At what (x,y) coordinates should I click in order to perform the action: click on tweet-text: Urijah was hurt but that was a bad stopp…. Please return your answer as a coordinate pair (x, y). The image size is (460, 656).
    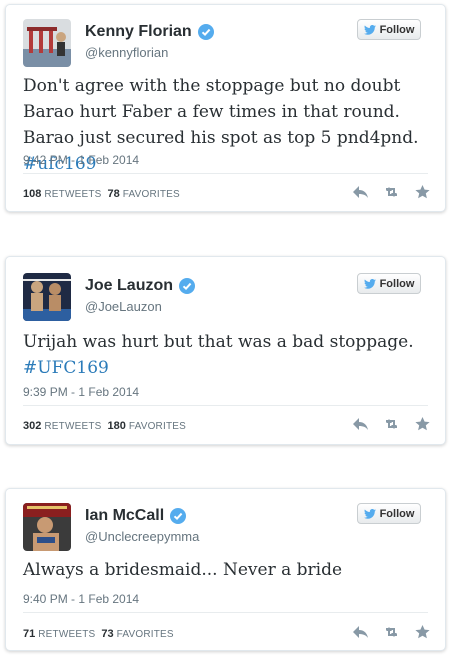
    Looking at the image, I should click on (228, 355).